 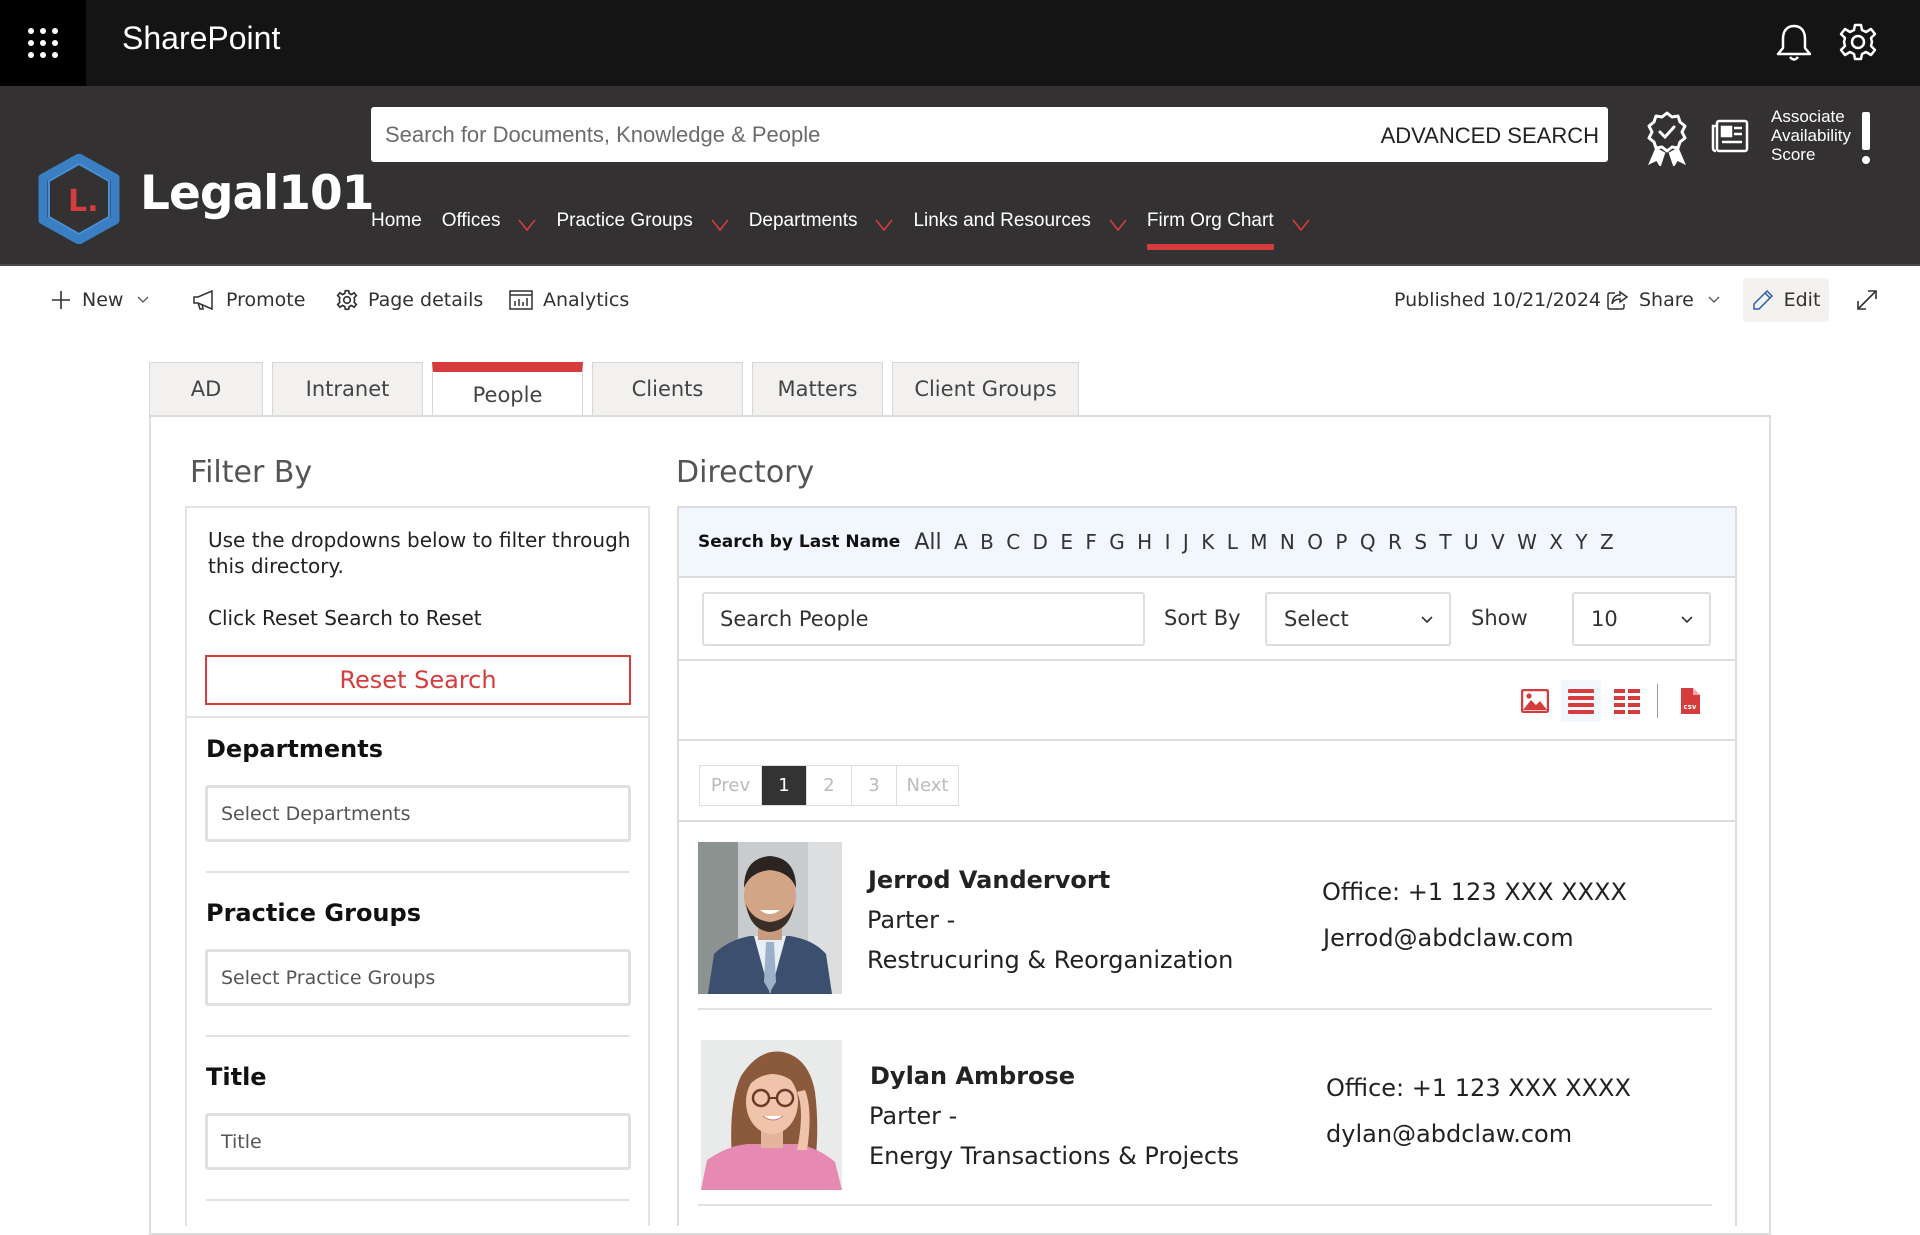 I want to click on alpha-filter-letter: G, so click(x=1117, y=542).